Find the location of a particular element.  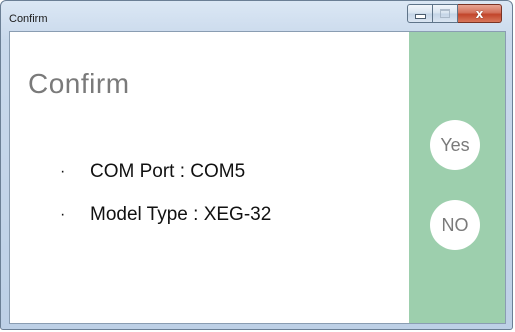

model-type-text: Model Type : XEG-32 is located at coordinates (181, 214).